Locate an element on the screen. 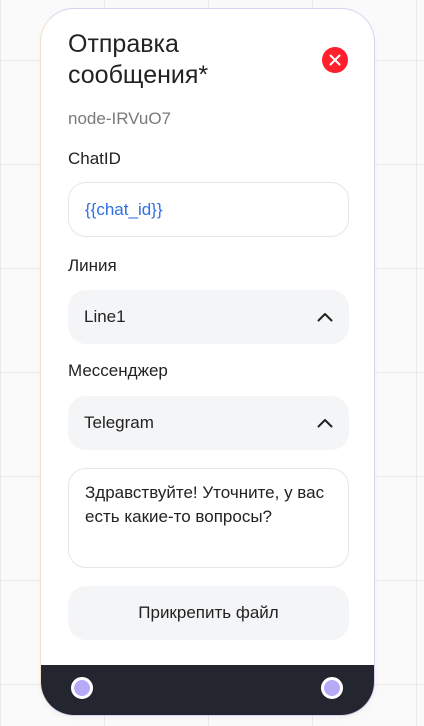  line-select: Line1 is located at coordinates (208, 317).